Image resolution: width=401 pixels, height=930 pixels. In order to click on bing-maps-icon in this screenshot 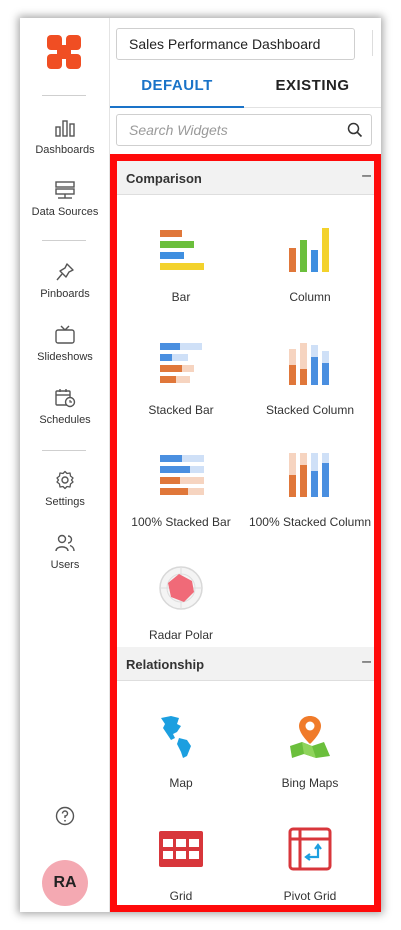, I will do `click(310, 737)`.